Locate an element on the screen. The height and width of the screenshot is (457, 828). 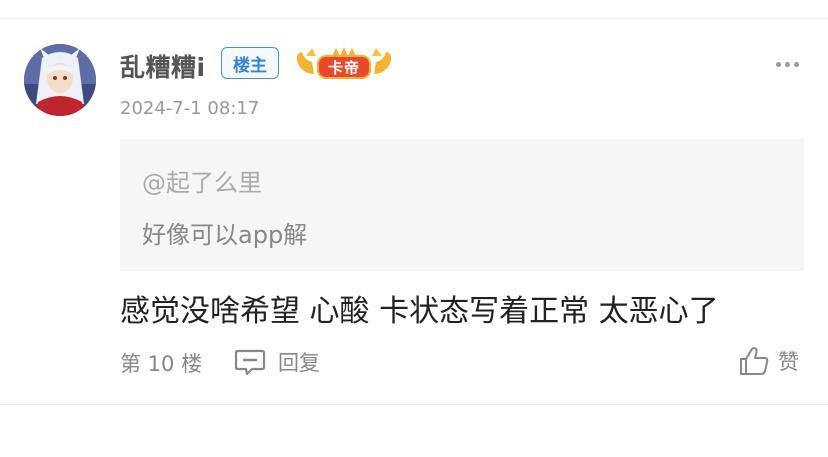
owner-badge: 楼主 is located at coordinates (250, 63).